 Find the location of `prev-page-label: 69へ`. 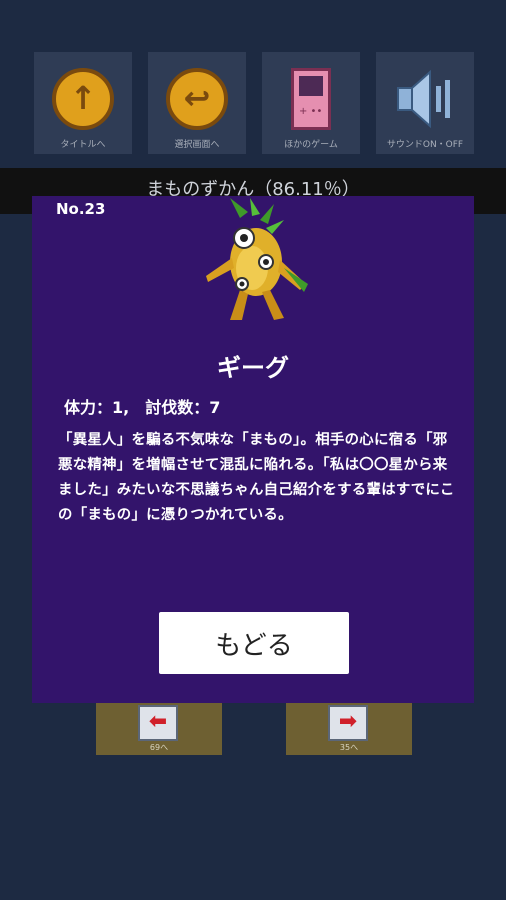

prev-page-label: 69へ is located at coordinates (159, 747).